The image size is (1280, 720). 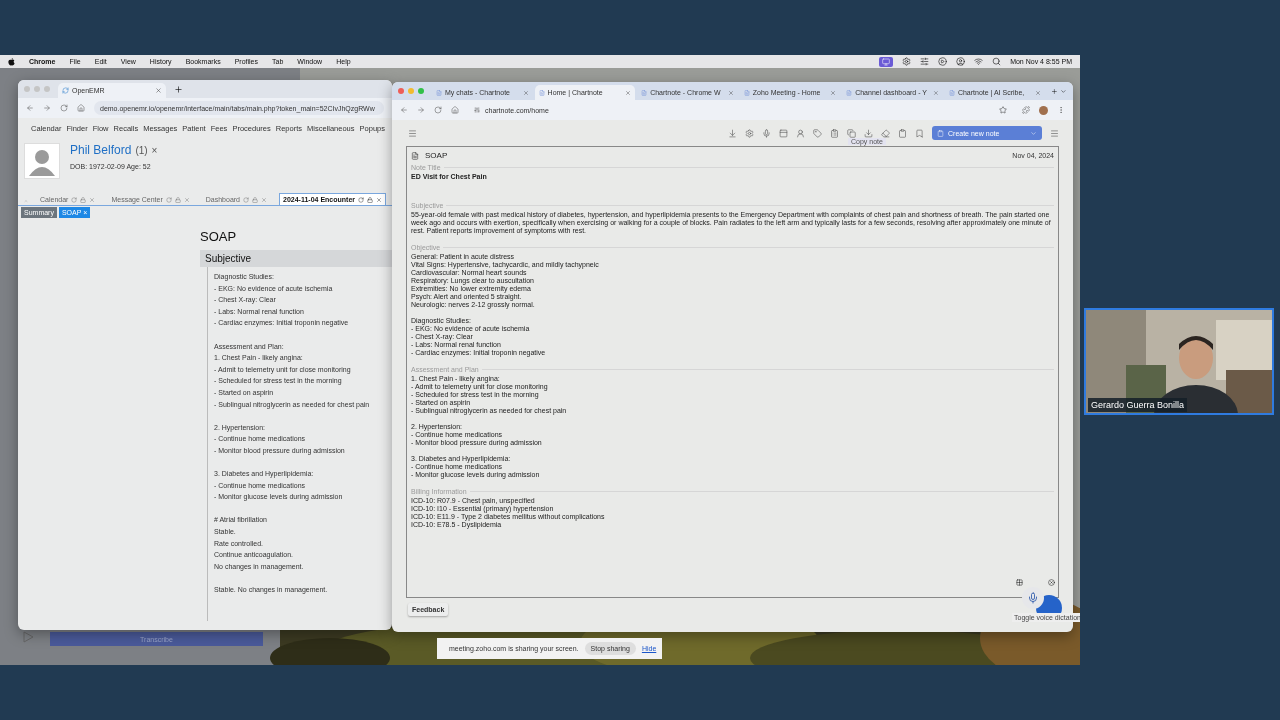 I want to click on user-icon, so click(x=961, y=61).